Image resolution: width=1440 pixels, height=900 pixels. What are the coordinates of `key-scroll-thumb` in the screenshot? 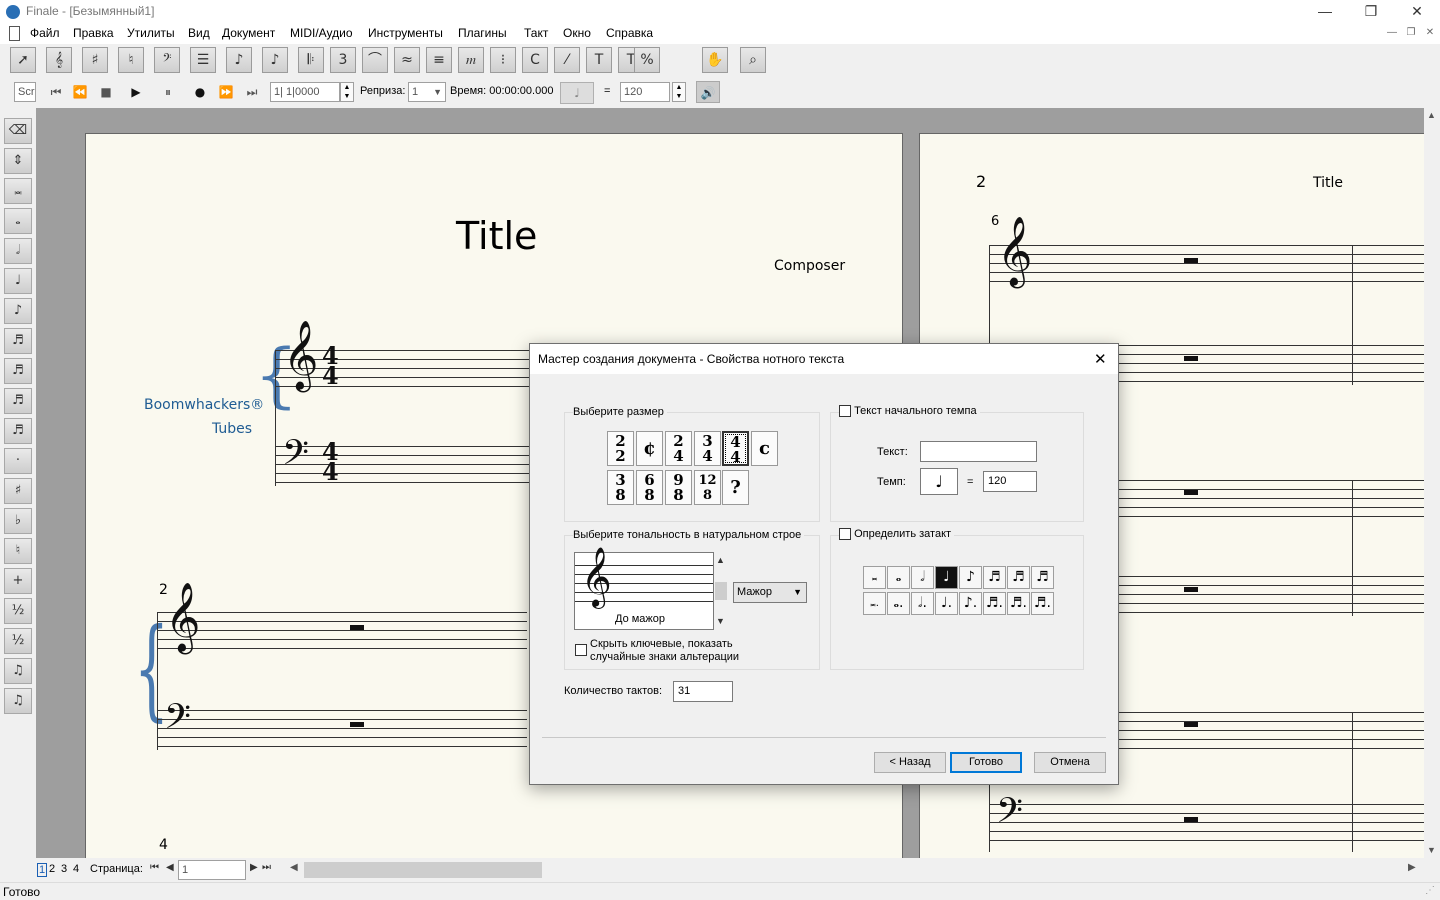 It's located at (721, 591).